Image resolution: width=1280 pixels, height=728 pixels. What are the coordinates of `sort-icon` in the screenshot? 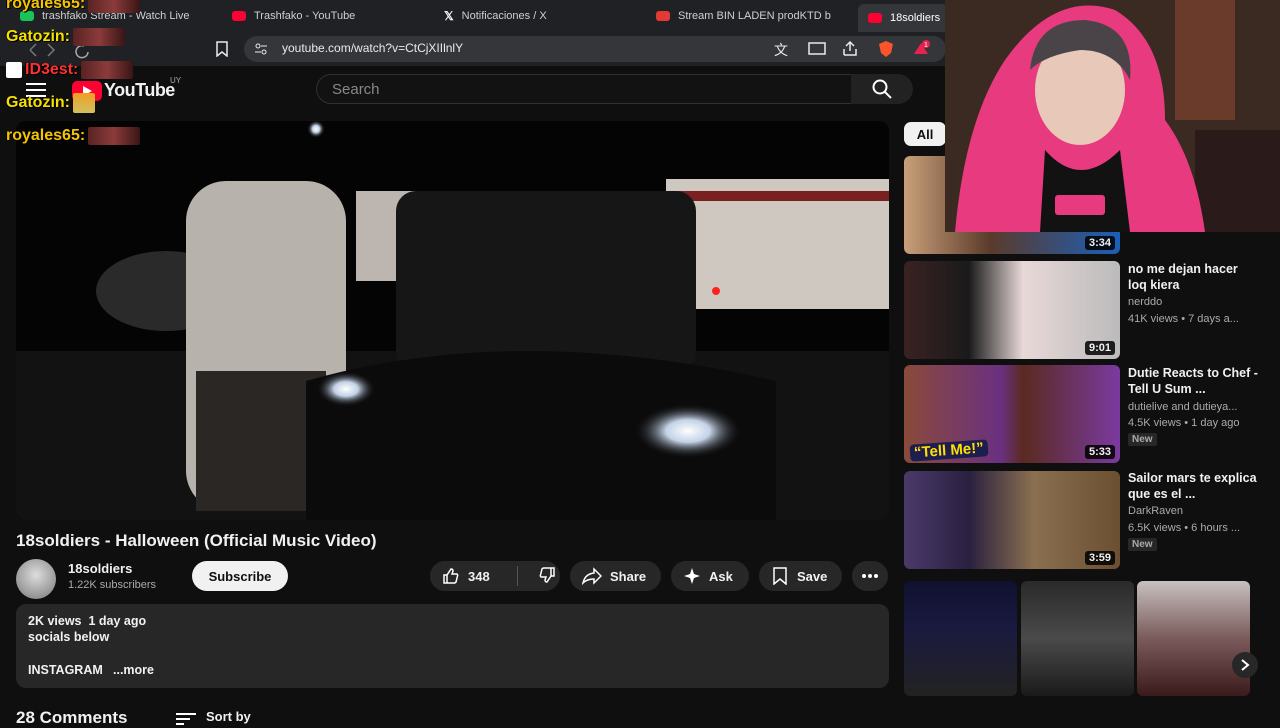 It's located at (186, 719).